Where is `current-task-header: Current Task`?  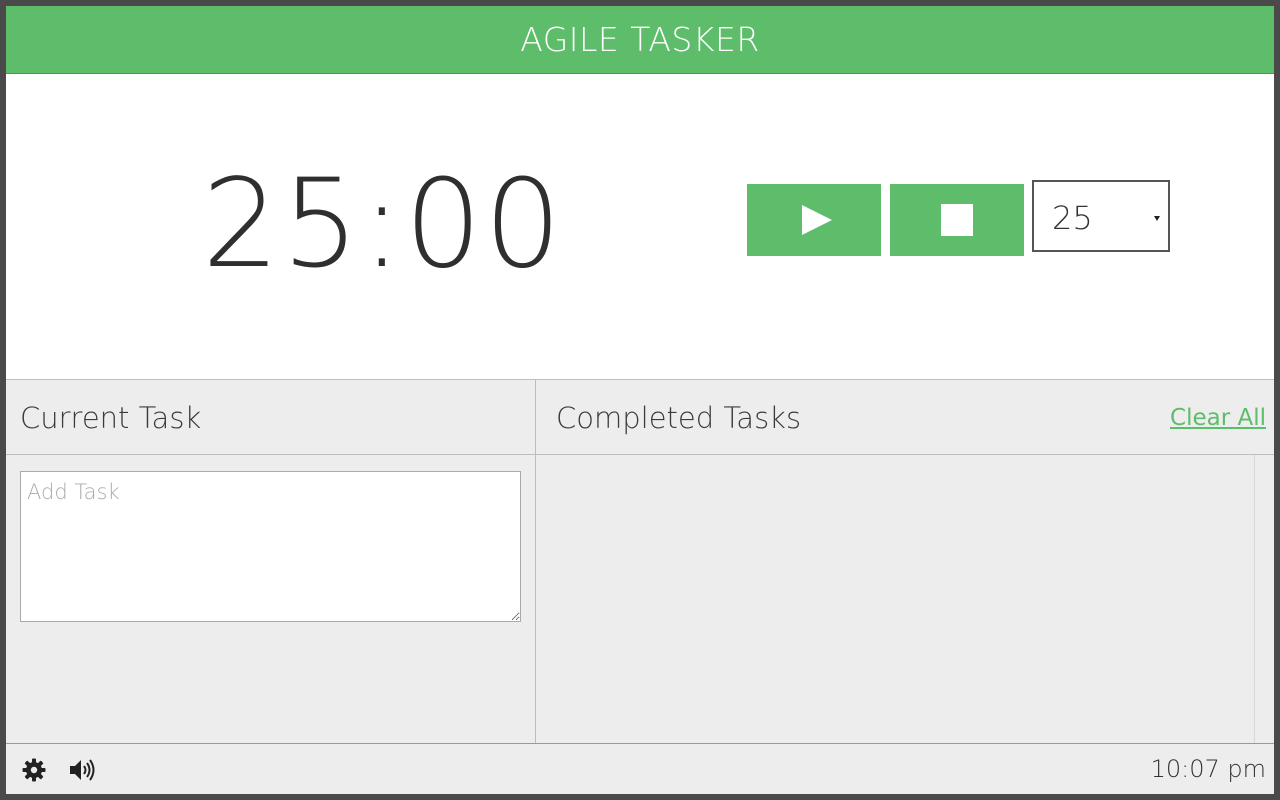
current-task-header: Current Task is located at coordinates (270, 417).